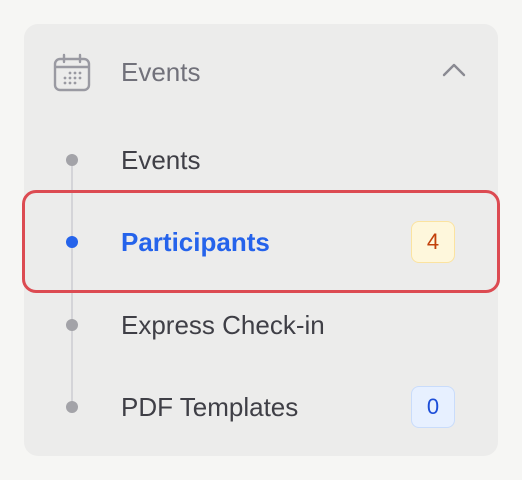  I want to click on sidebar-item-label: Events, so click(161, 160).